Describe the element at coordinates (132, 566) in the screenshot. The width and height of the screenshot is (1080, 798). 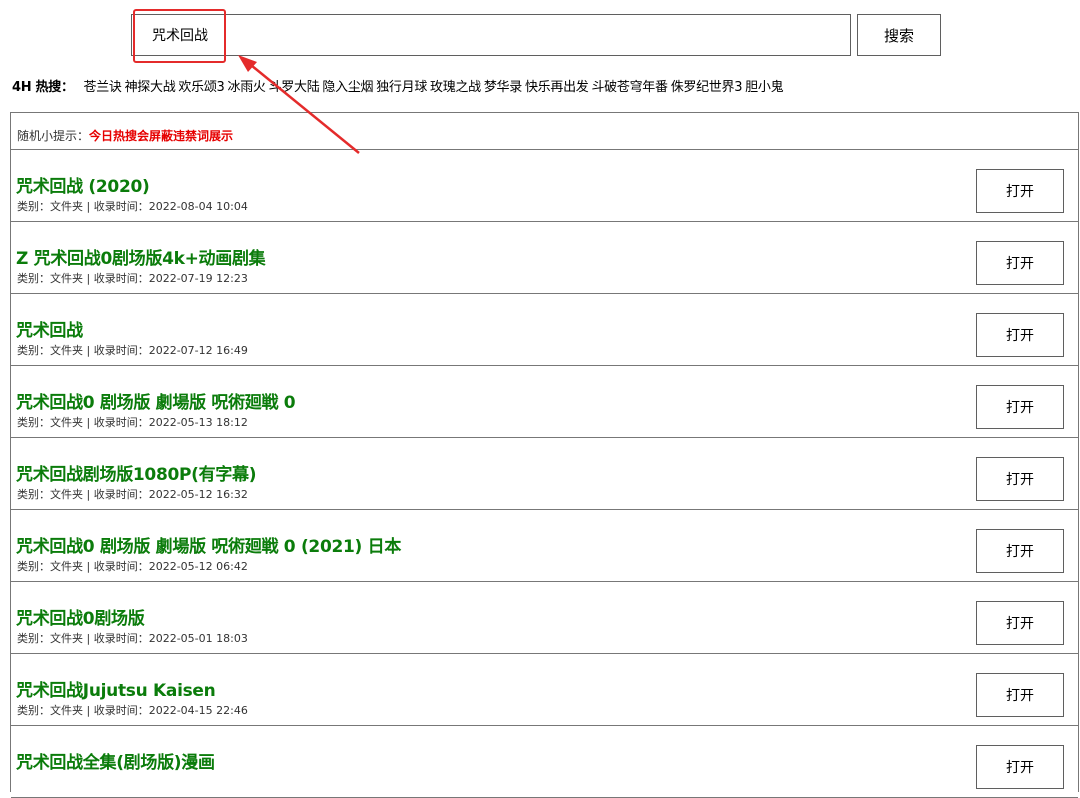
I see `result-meta: 类别：文件夹 | 收录时间：2022-05-12 06:42` at that location.